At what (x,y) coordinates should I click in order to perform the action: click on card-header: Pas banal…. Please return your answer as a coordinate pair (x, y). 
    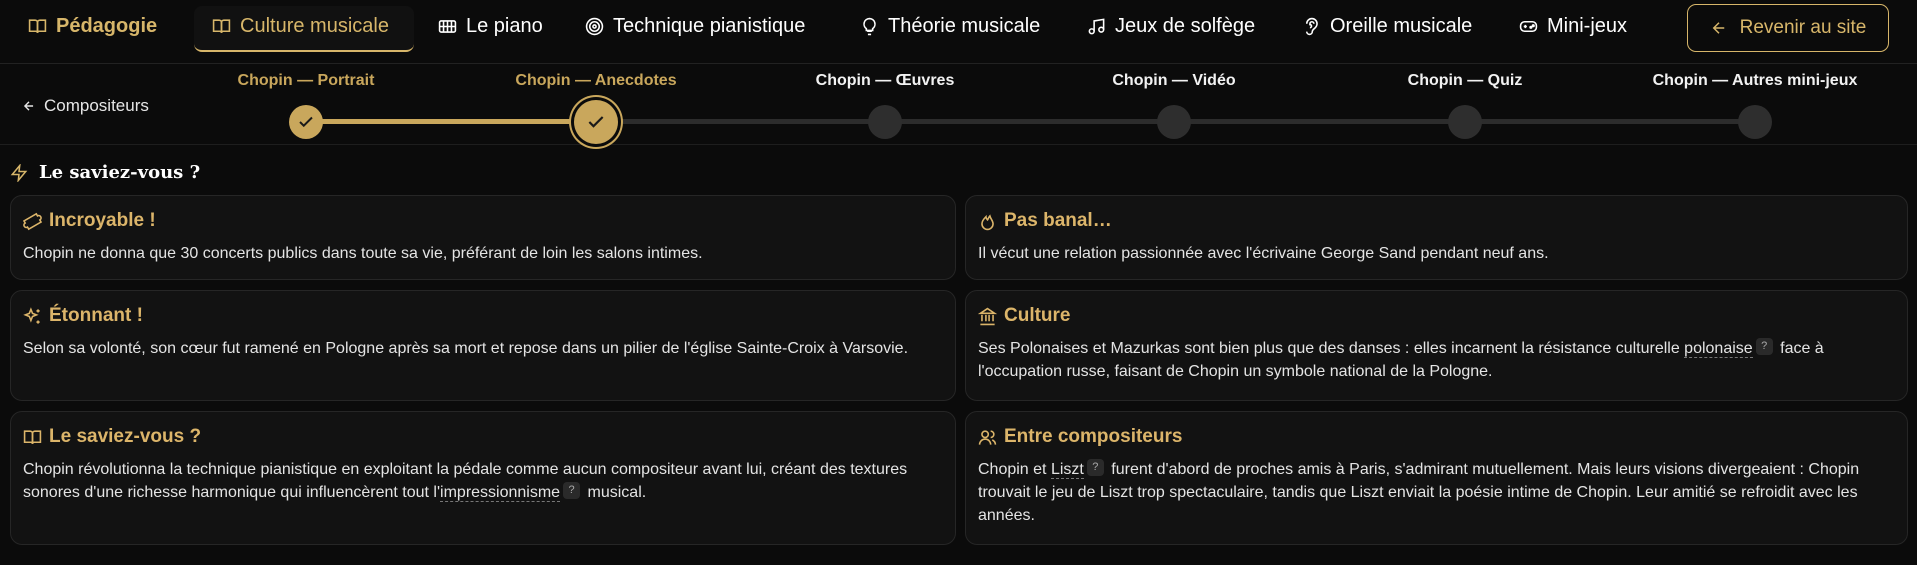
    Looking at the image, I should click on (1436, 221).